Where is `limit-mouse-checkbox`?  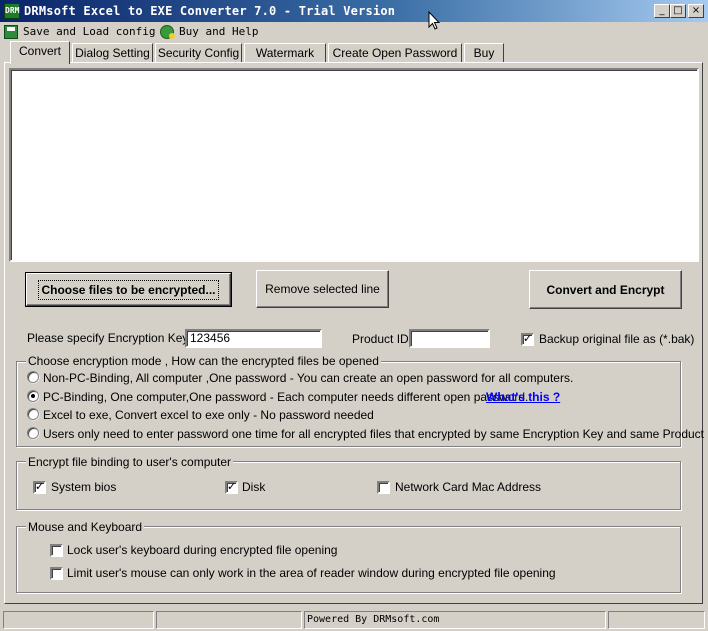 limit-mouse-checkbox is located at coordinates (56, 573).